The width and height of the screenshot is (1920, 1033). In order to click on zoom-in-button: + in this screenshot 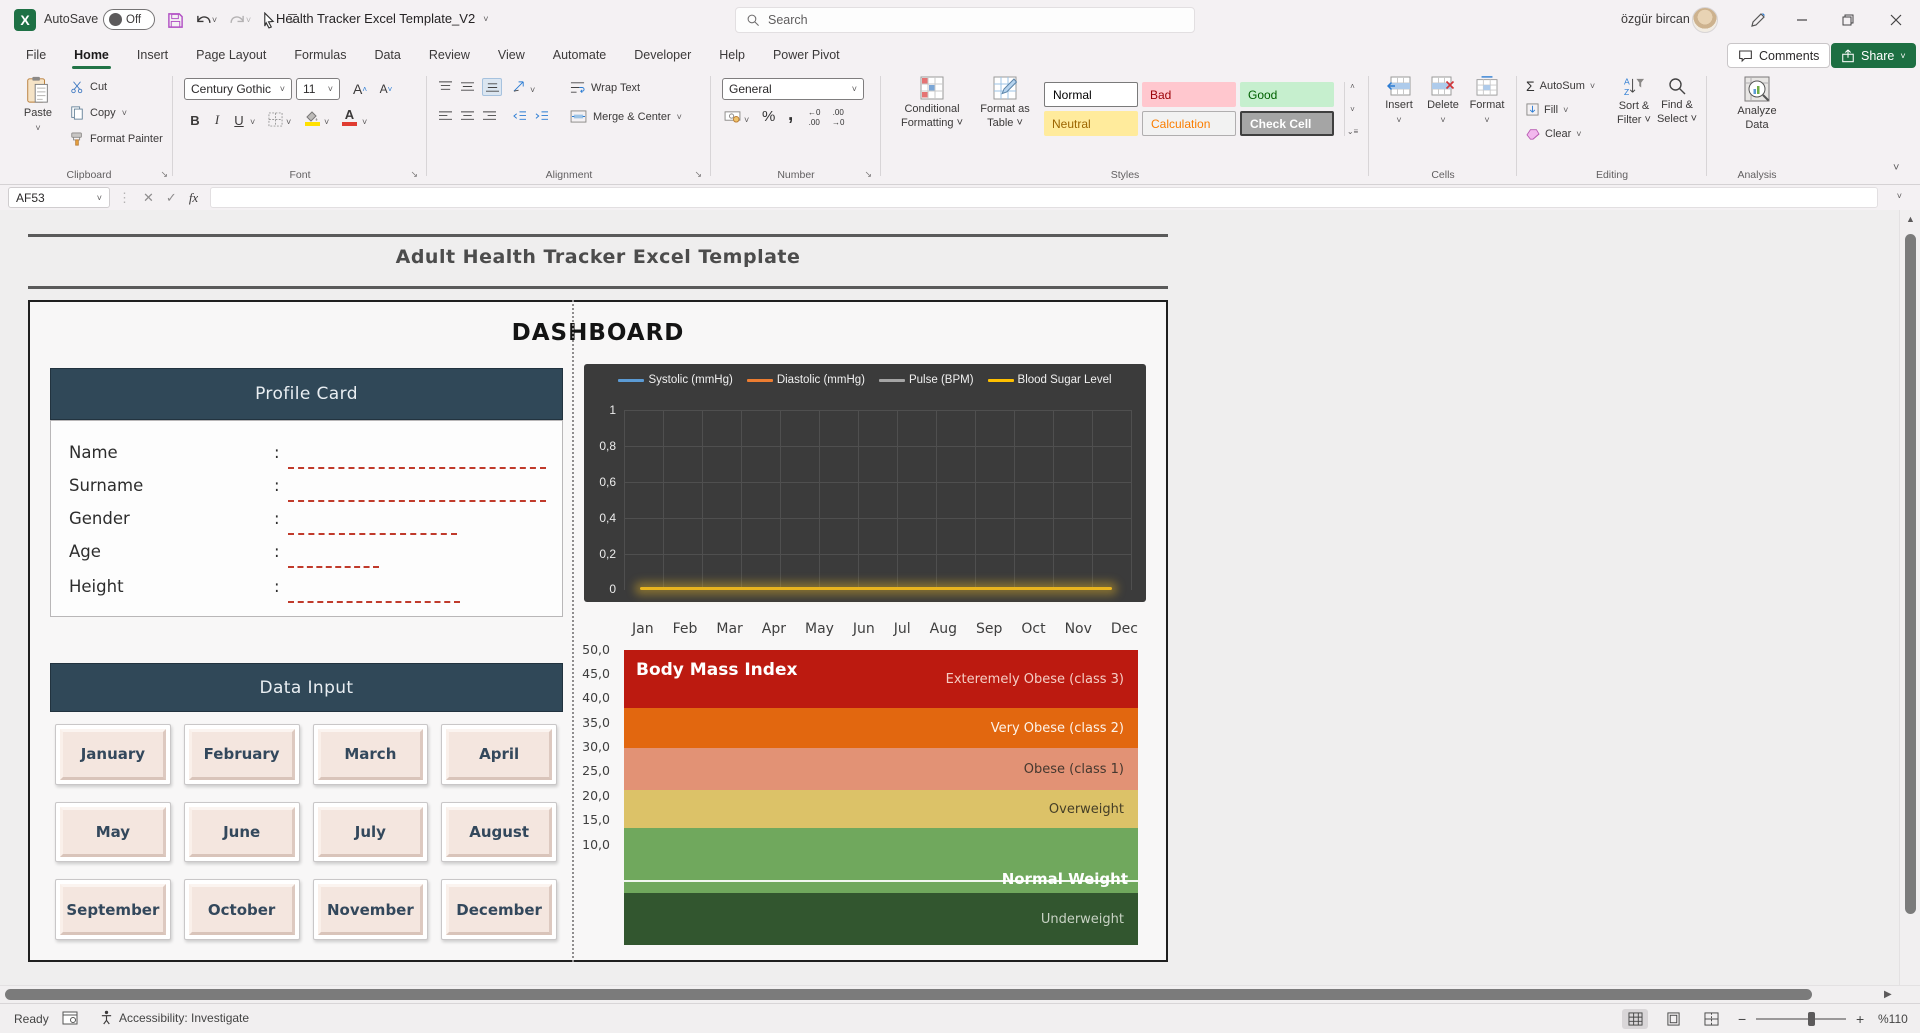, I will do `click(1860, 1019)`.